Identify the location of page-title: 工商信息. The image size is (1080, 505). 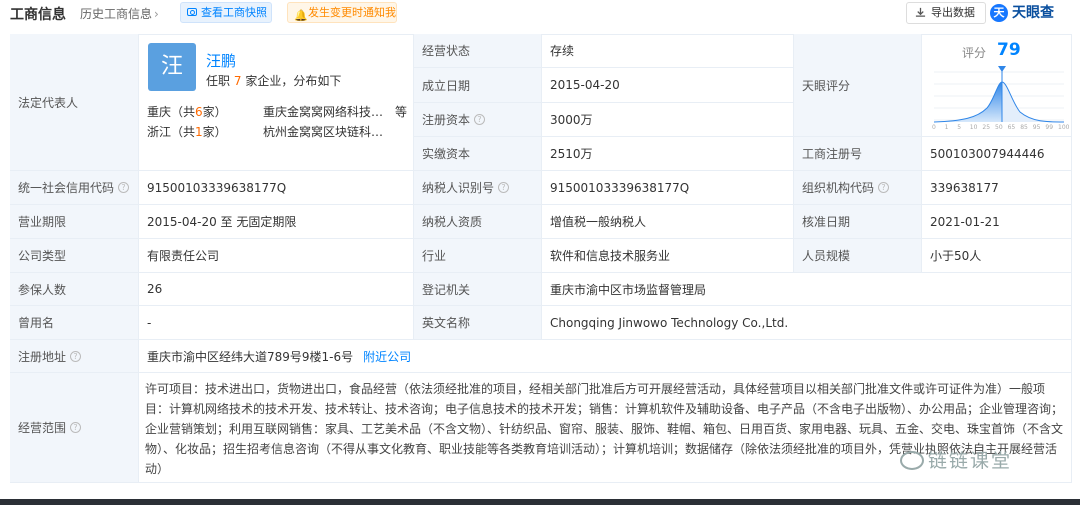
(38, 15).